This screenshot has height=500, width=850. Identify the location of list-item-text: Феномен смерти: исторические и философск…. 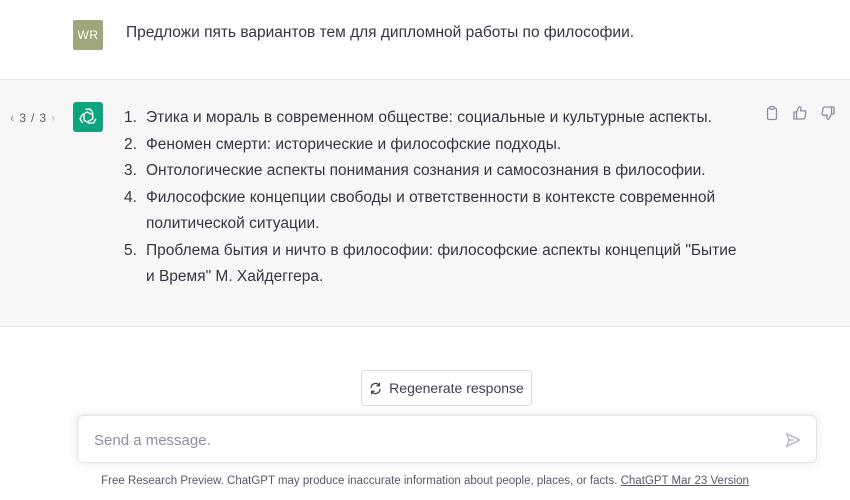
(354, 144).